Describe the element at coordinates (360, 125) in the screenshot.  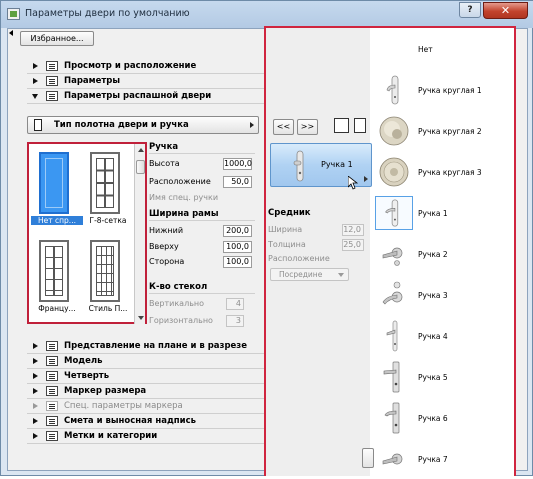
I see `handle-view-icon` at that location.